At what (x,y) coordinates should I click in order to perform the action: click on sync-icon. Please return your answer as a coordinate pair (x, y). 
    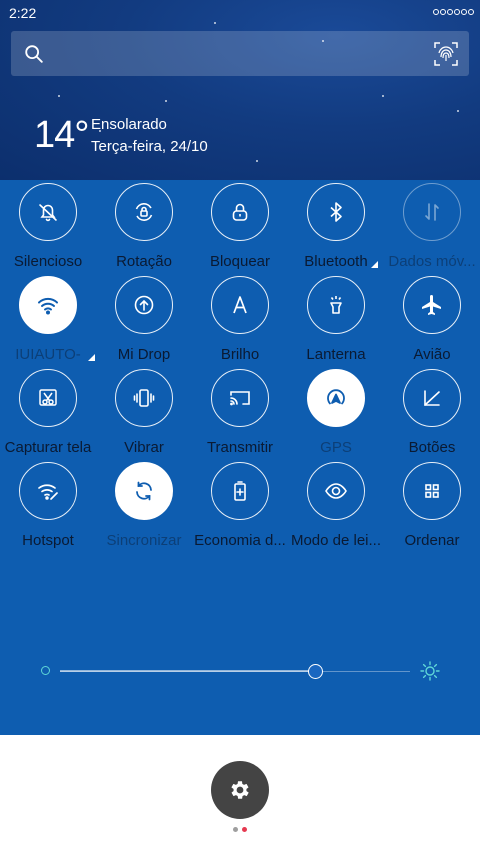
    Looking at the image, I should click on (144, 491).